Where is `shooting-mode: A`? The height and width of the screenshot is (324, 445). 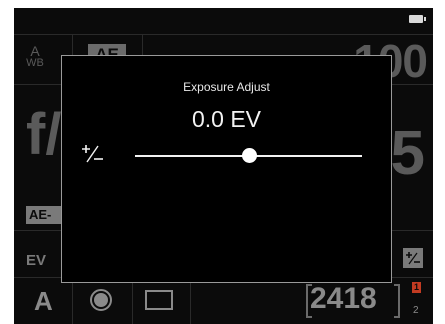 shooting-mode: A is located at coordinates (43, 301).